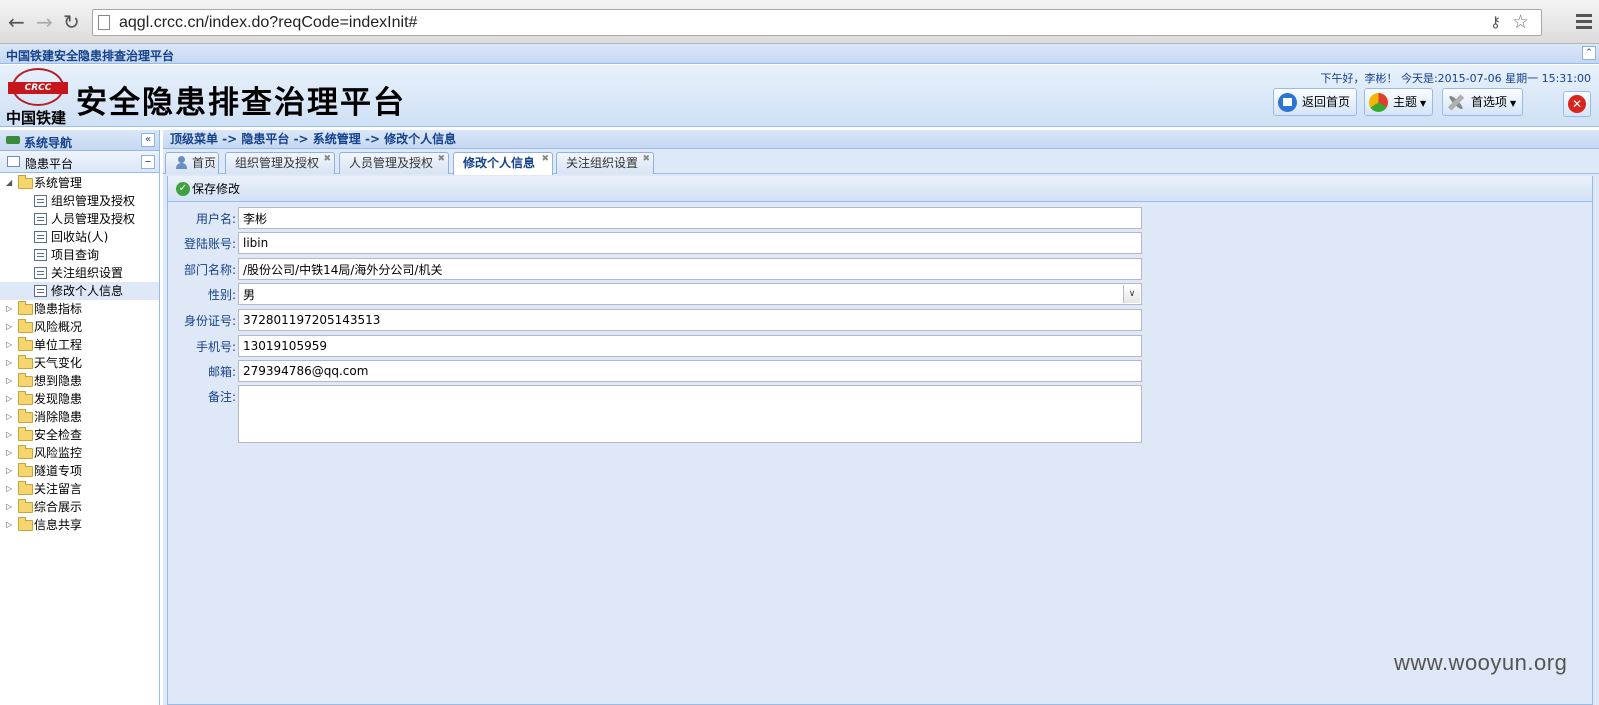 The width and height of the screenshot is (1599, 705). I want to click on home-button: 返回首页, so click(1315, 102).